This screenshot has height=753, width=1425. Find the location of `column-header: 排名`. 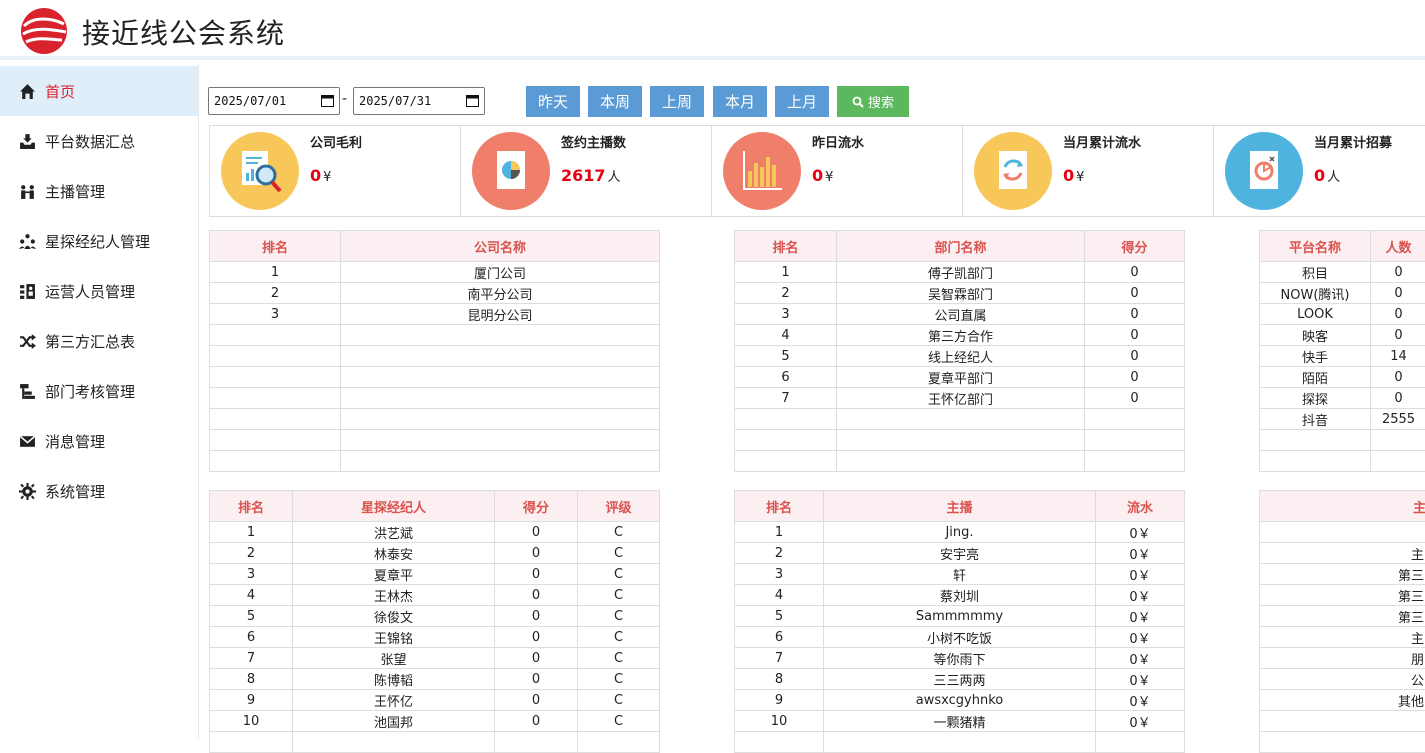

column-header: 排名 is located at coordinates (786, 246).